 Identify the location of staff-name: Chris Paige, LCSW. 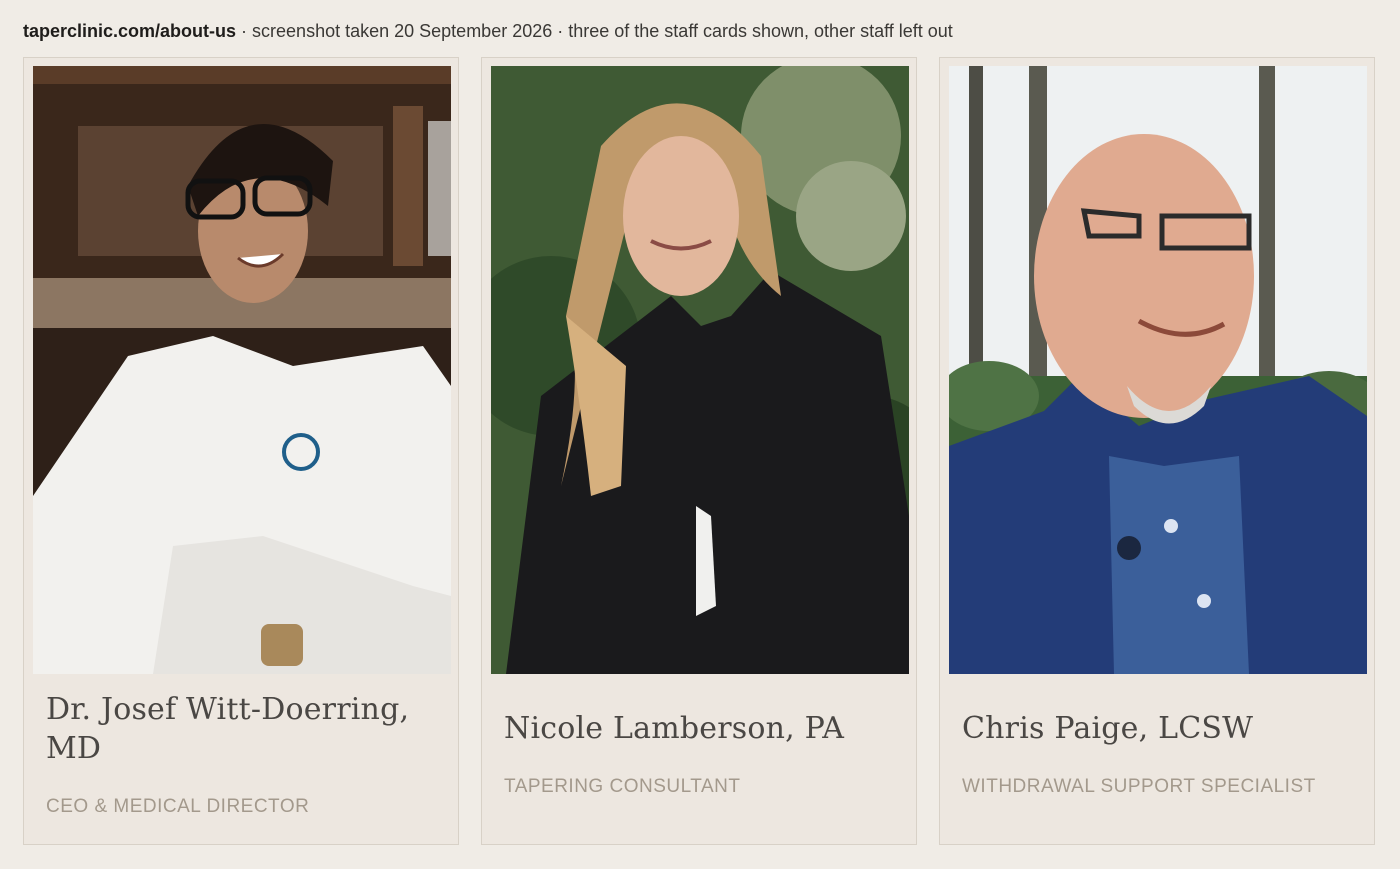
(1108, 728).